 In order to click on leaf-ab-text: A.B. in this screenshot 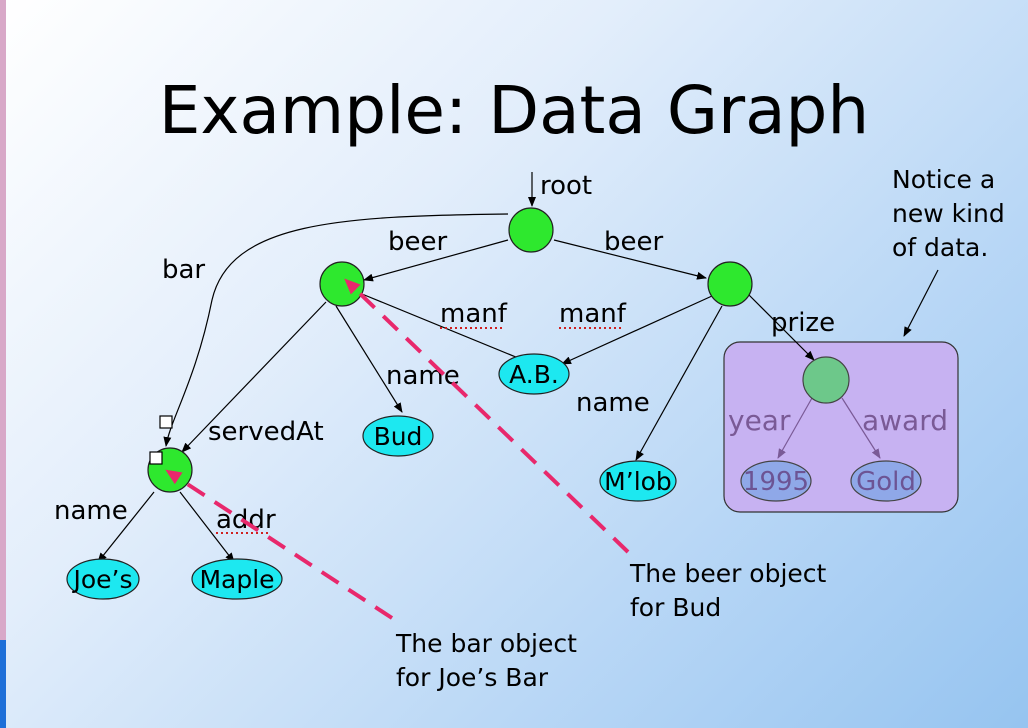, I will do `click(534, 374)`.